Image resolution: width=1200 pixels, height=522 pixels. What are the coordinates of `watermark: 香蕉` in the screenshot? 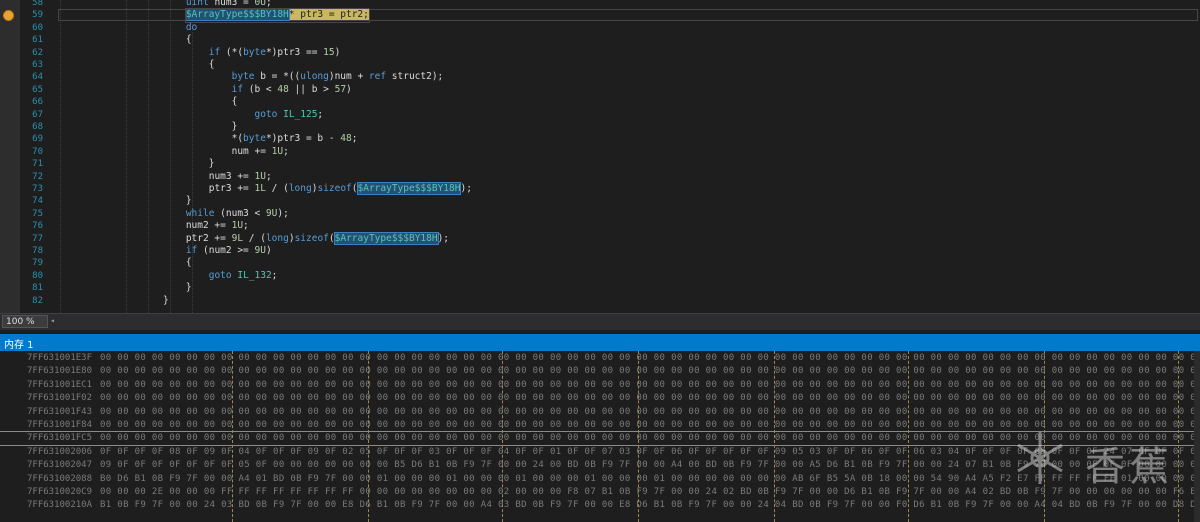 It's located at (1102, 463).